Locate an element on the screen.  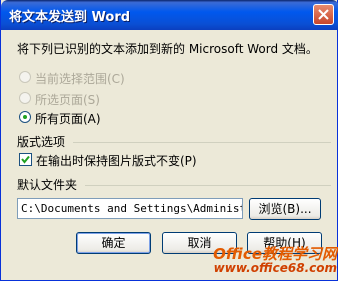
default-folder-divider is located at coordinates (208, 185).